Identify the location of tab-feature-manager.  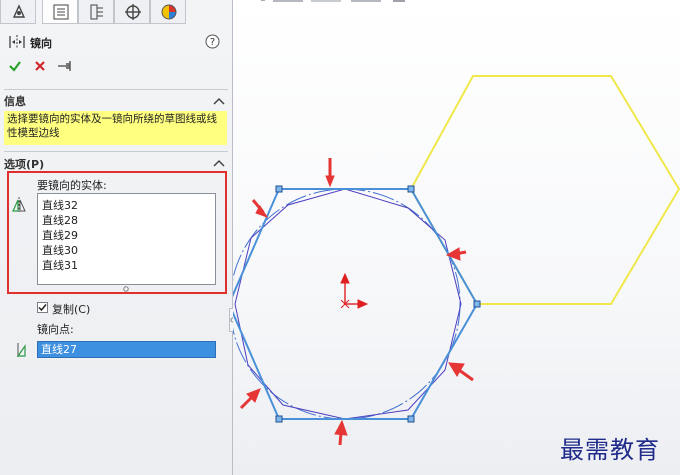
(18, 12).